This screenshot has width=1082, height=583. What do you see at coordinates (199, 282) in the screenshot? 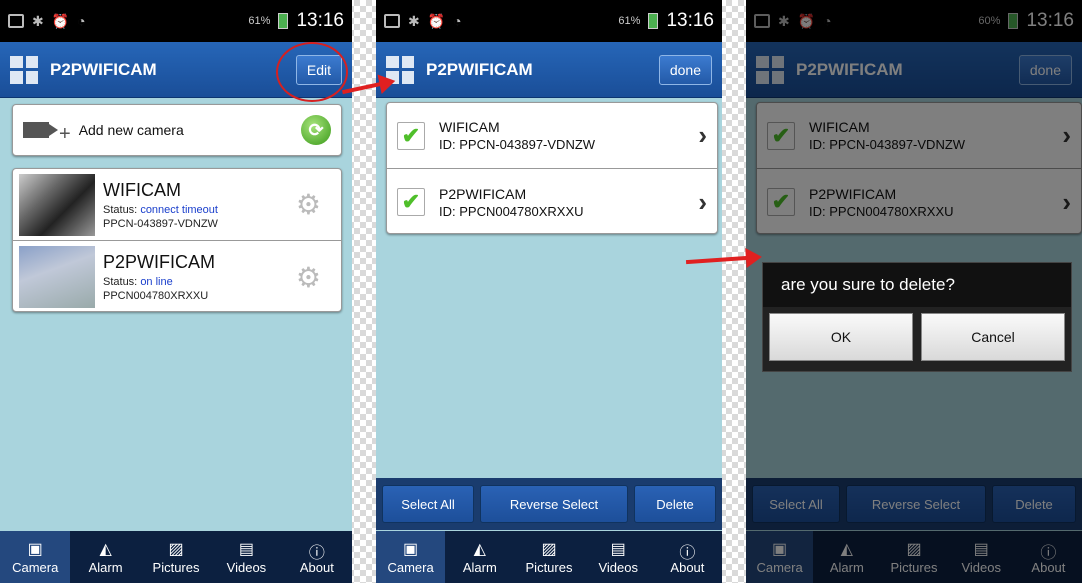
I see `camera-status: Status: on line` at bounding box center [199, 282].